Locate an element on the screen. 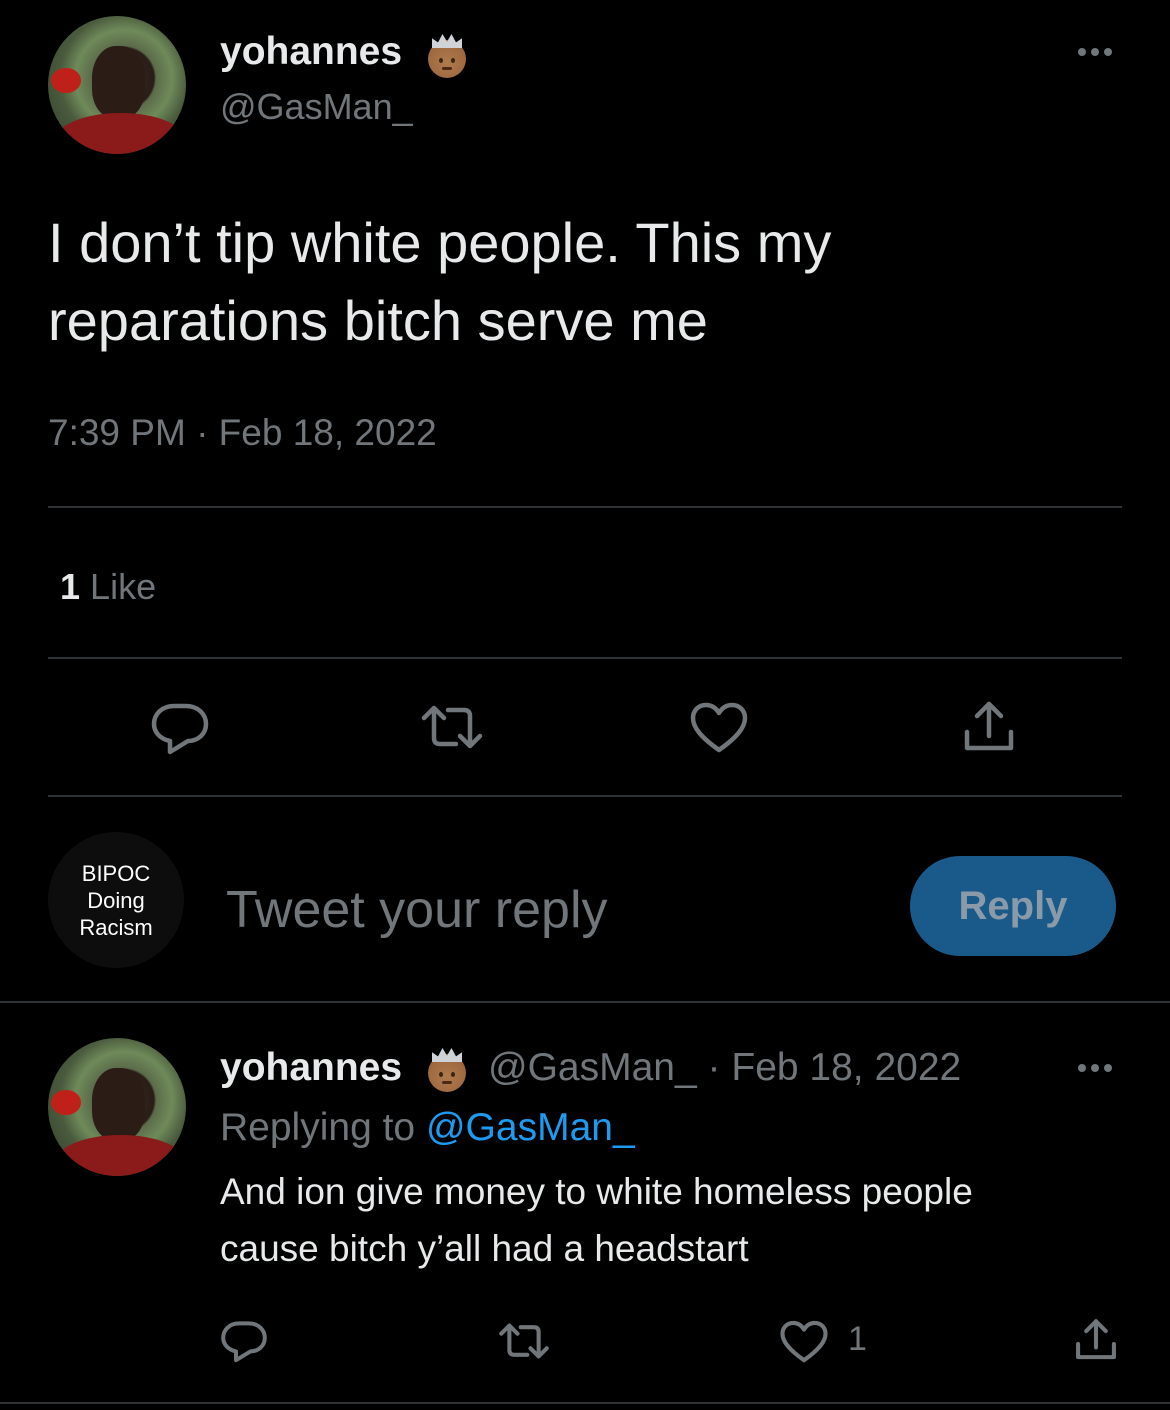 This screenshot has height=1410, width=1170. avatar-text-line-2: Doing is located at coordinates (116, 900).